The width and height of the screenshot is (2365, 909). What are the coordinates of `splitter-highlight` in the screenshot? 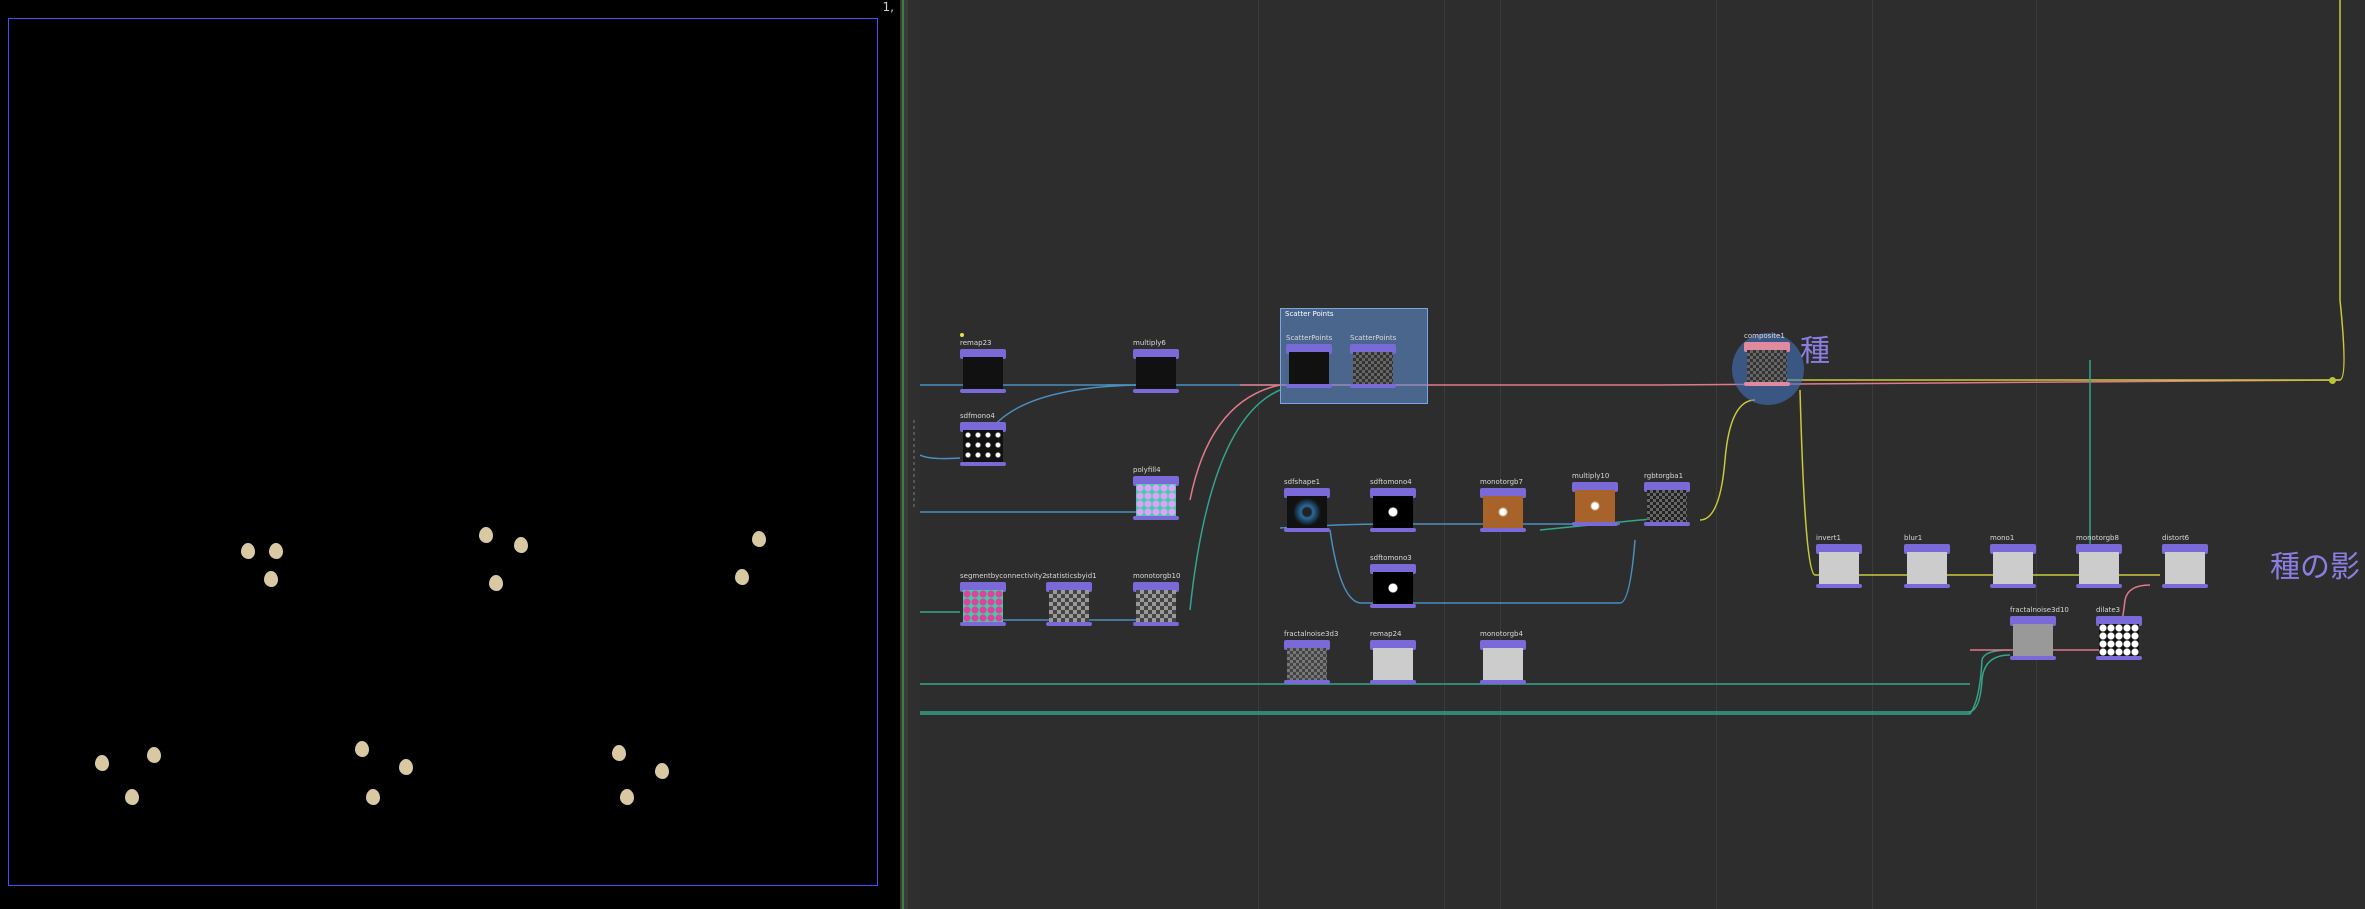 It's located at (903, 454).